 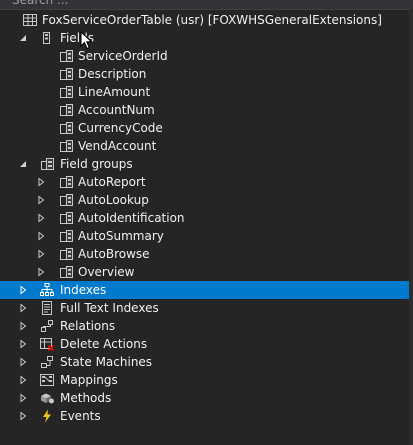 What do you see at coordinates (120, 128) in the screenshot?
I see `field-item-label: CurrencyCode` at bounding box center [120, 128].